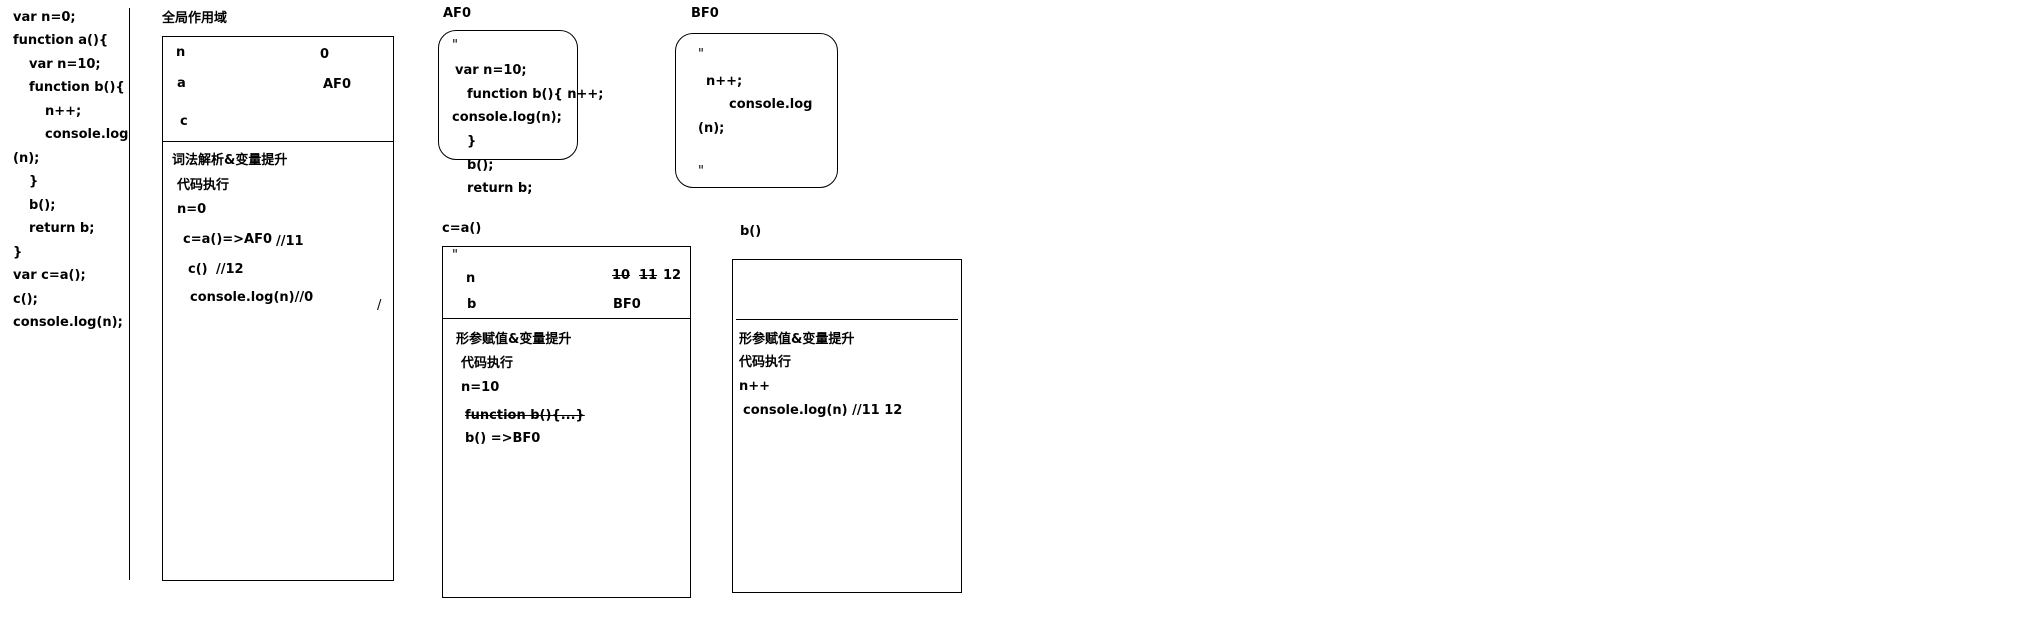 This screenshot has width=2044, height=644. Describe the element at coordinates (462, 228) in the screenshot. I see `ca-context-title: c=a()` at that location.